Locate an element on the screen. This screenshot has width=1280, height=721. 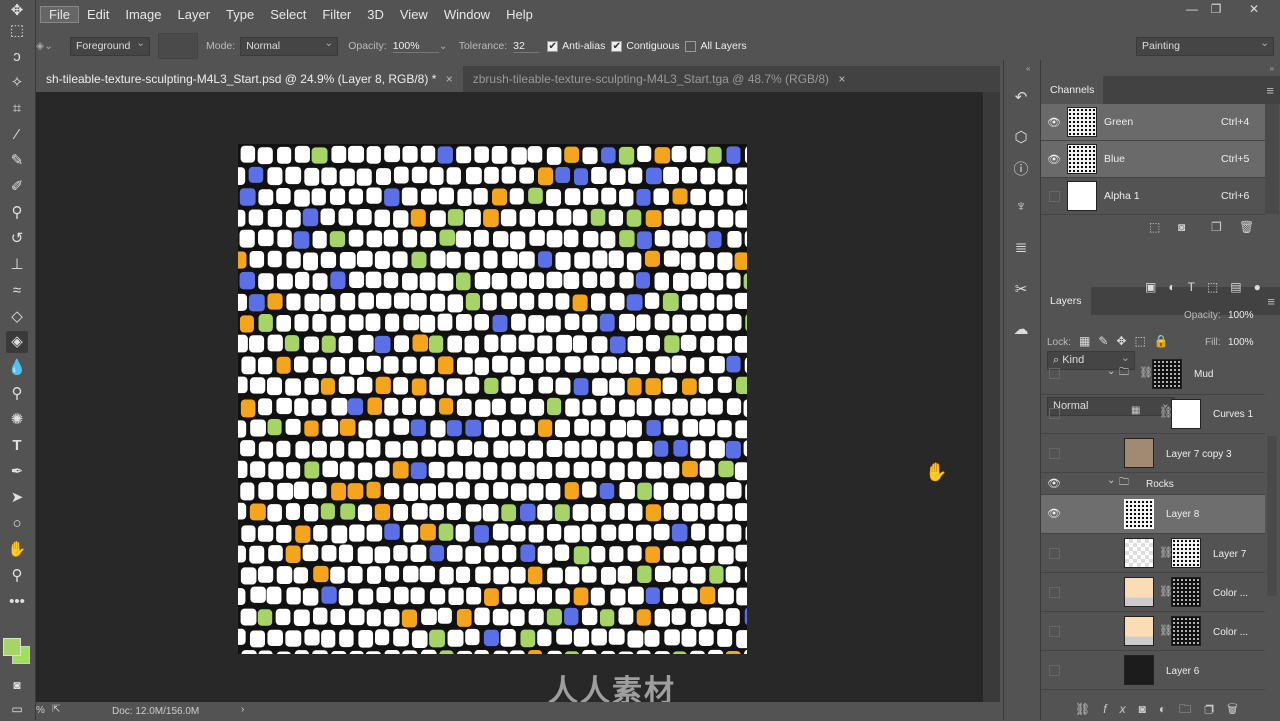
layers-tab: Layers is located at coordinates (1066, 301).